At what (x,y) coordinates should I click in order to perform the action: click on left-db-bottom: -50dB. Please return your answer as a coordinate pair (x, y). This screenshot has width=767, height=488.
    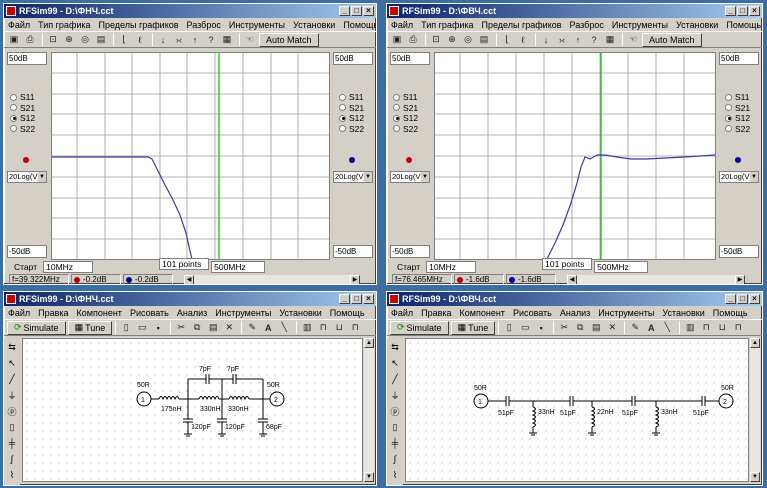
    Looking at the image, I should click on (410, 251).